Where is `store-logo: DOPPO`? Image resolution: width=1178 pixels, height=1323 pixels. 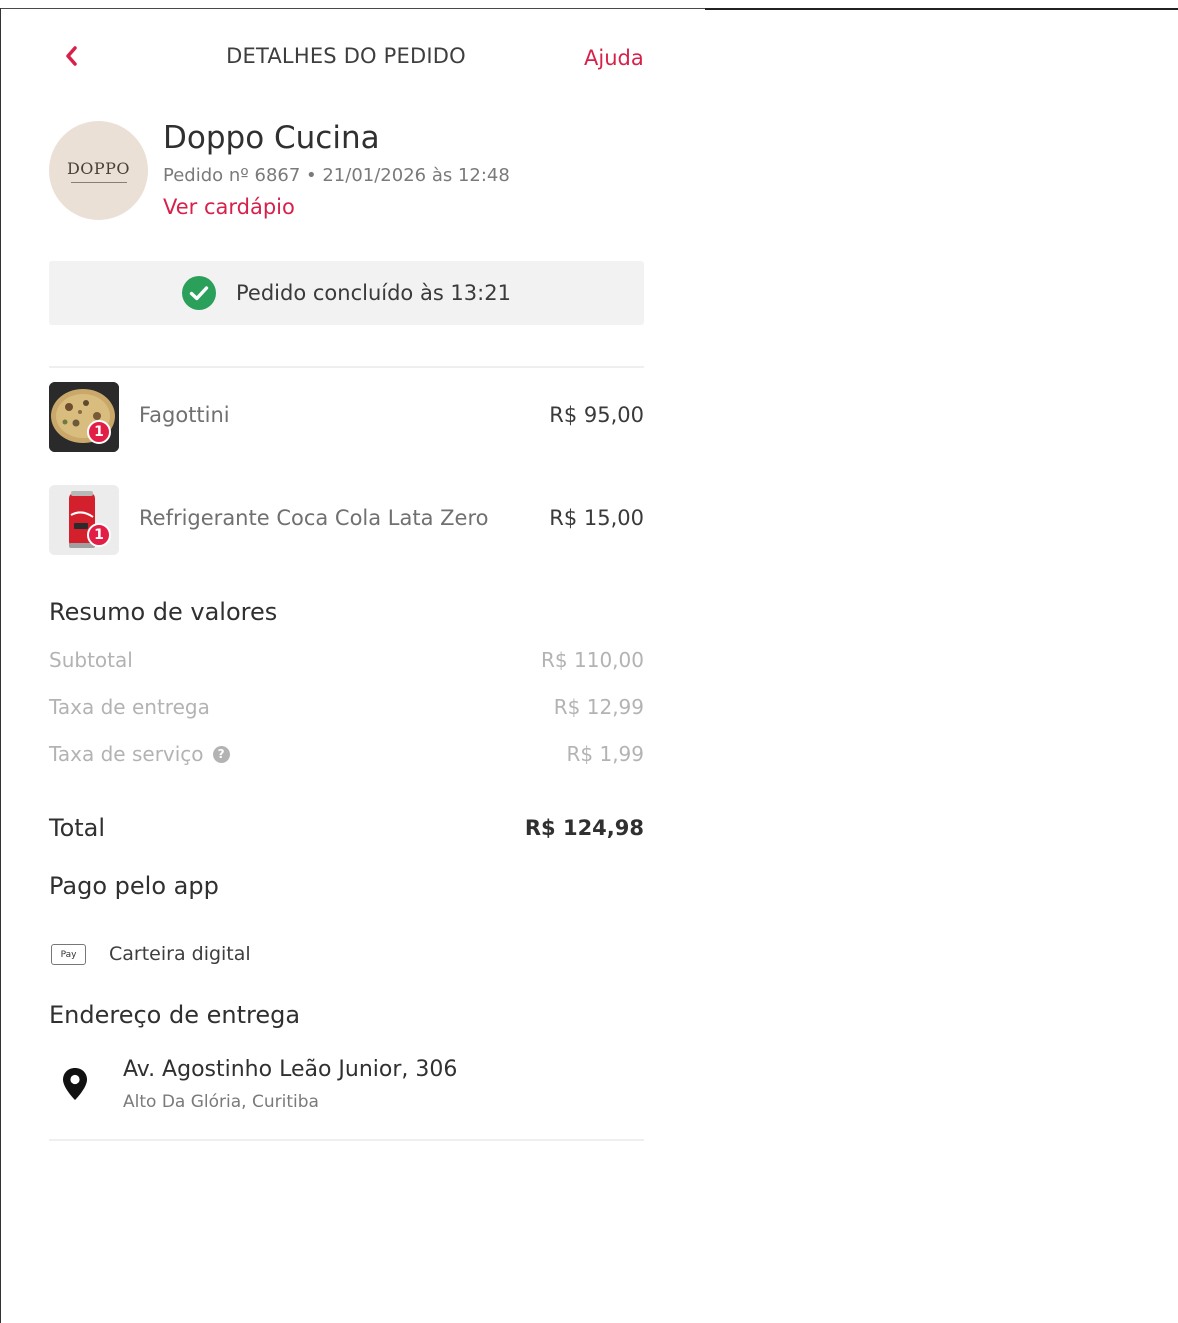
store-logo: DOPPO is located at coordinates (98, 170).